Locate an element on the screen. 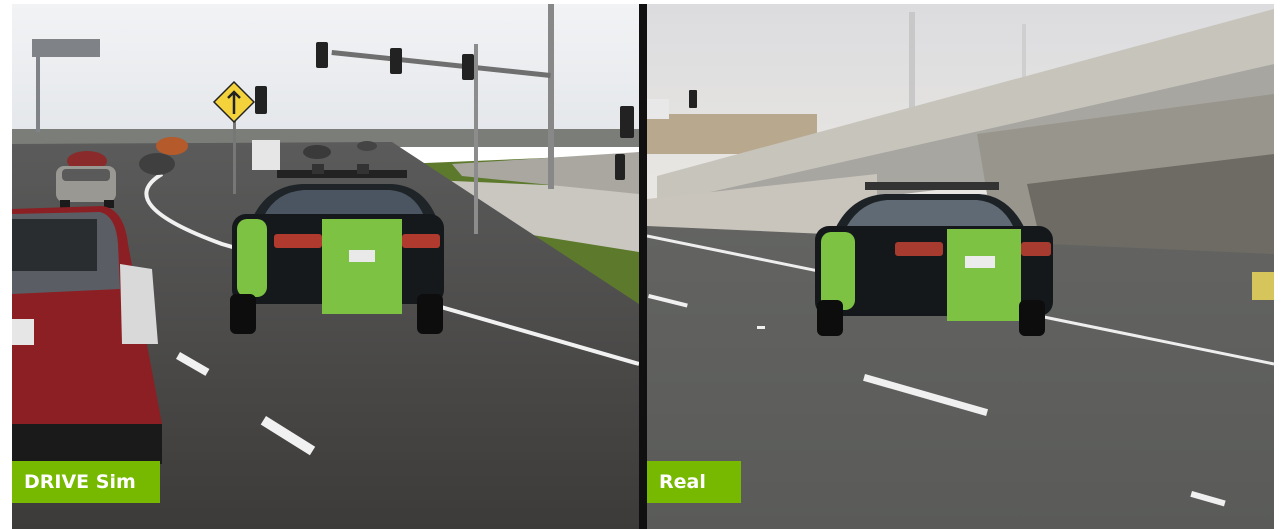  panel-divider is located at coordinates (643, 266).